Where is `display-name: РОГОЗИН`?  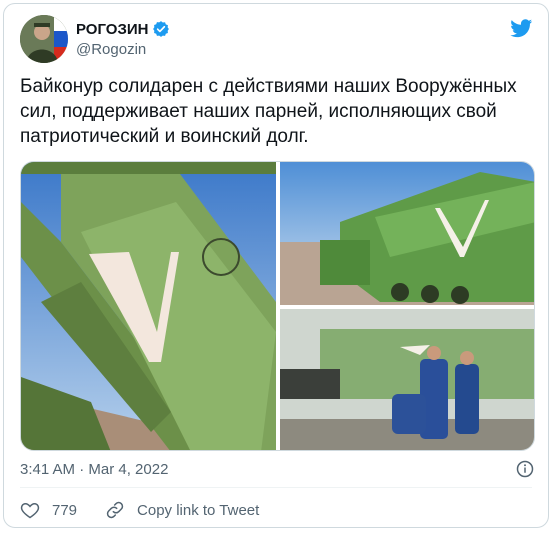 display-name: РОГОЗИН is located at coordinates (123, 29).